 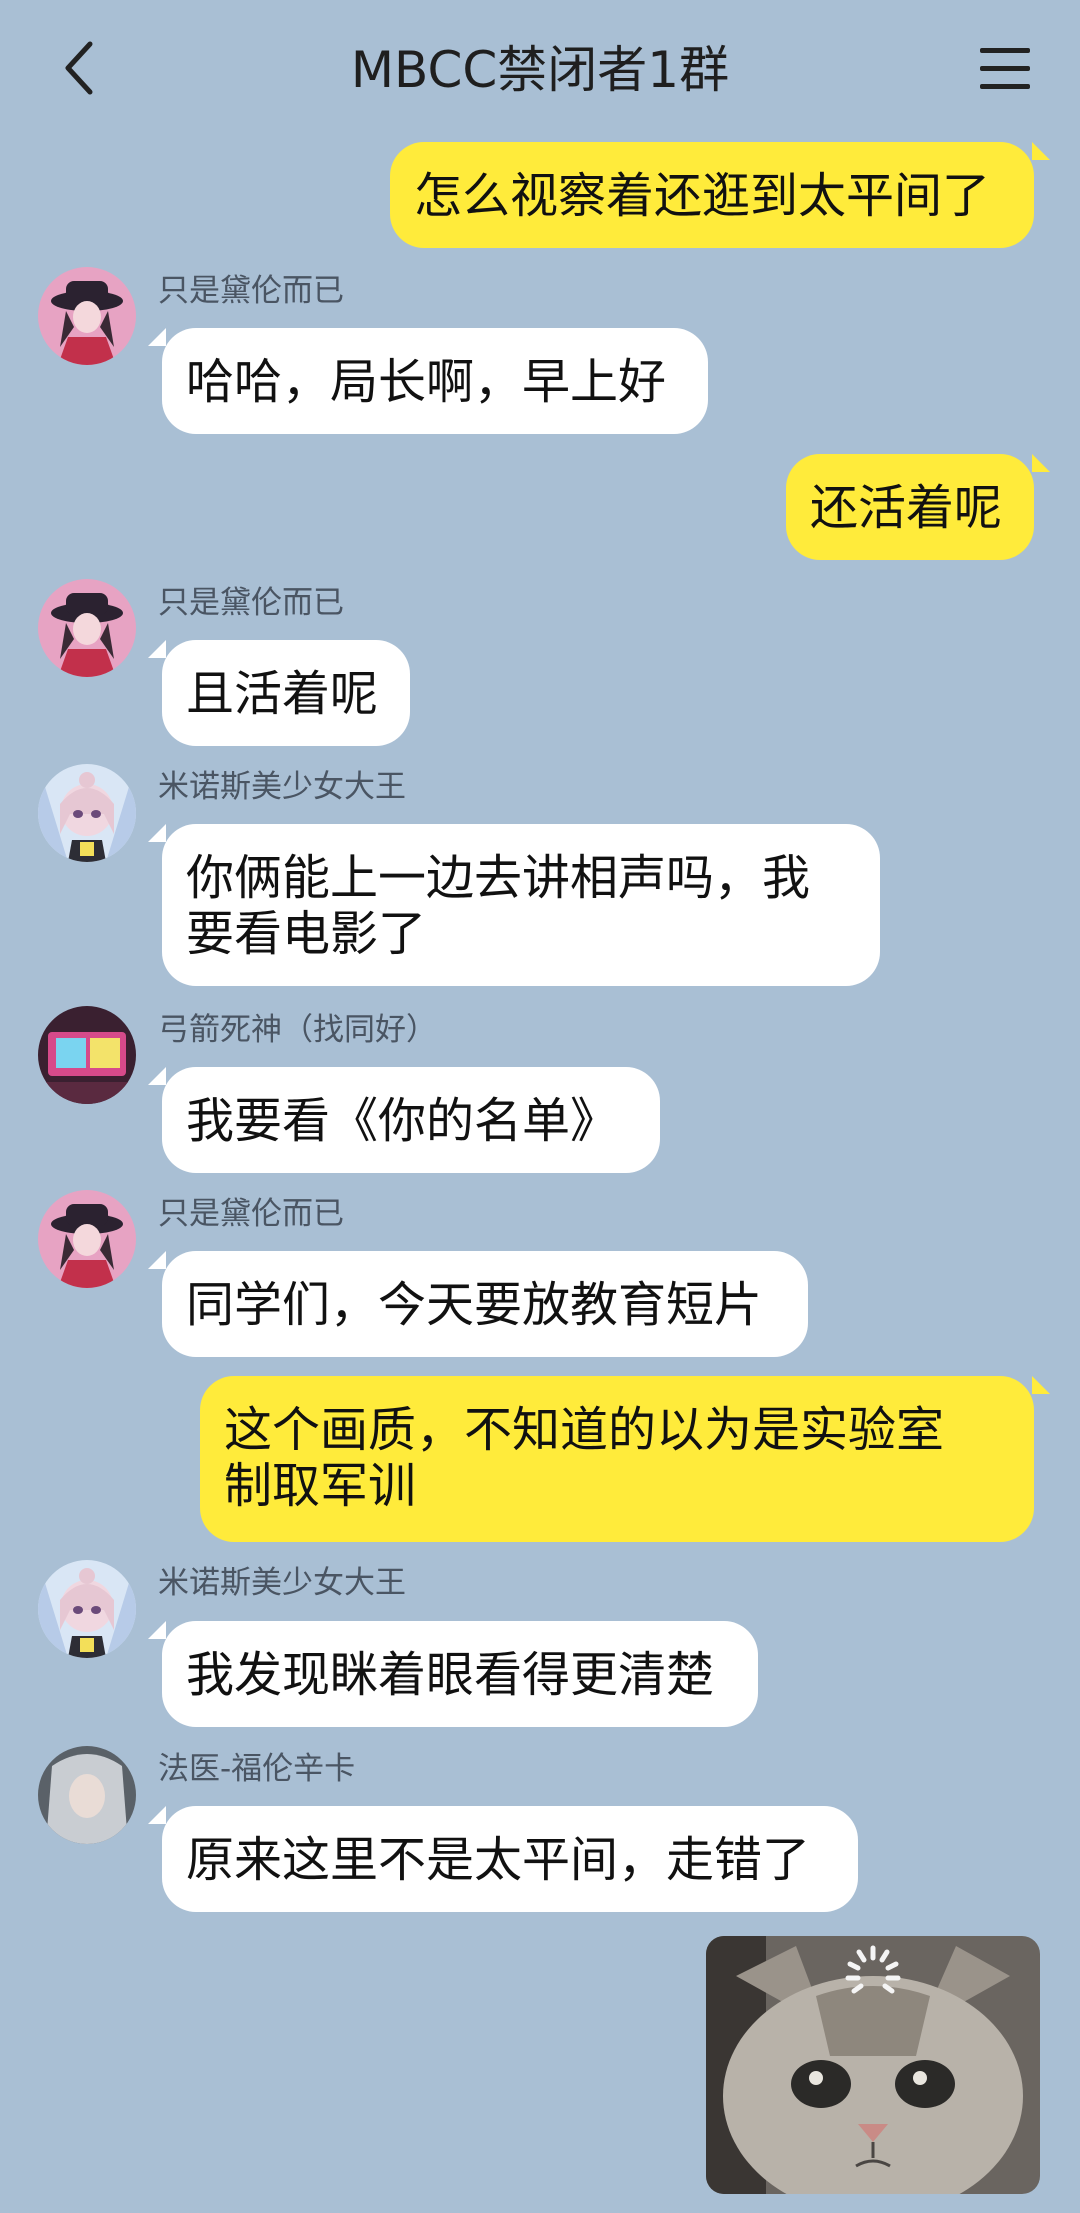 I want to click on message-text: 原来这里不是太平间，走错了, so click(x=498, y=1860).